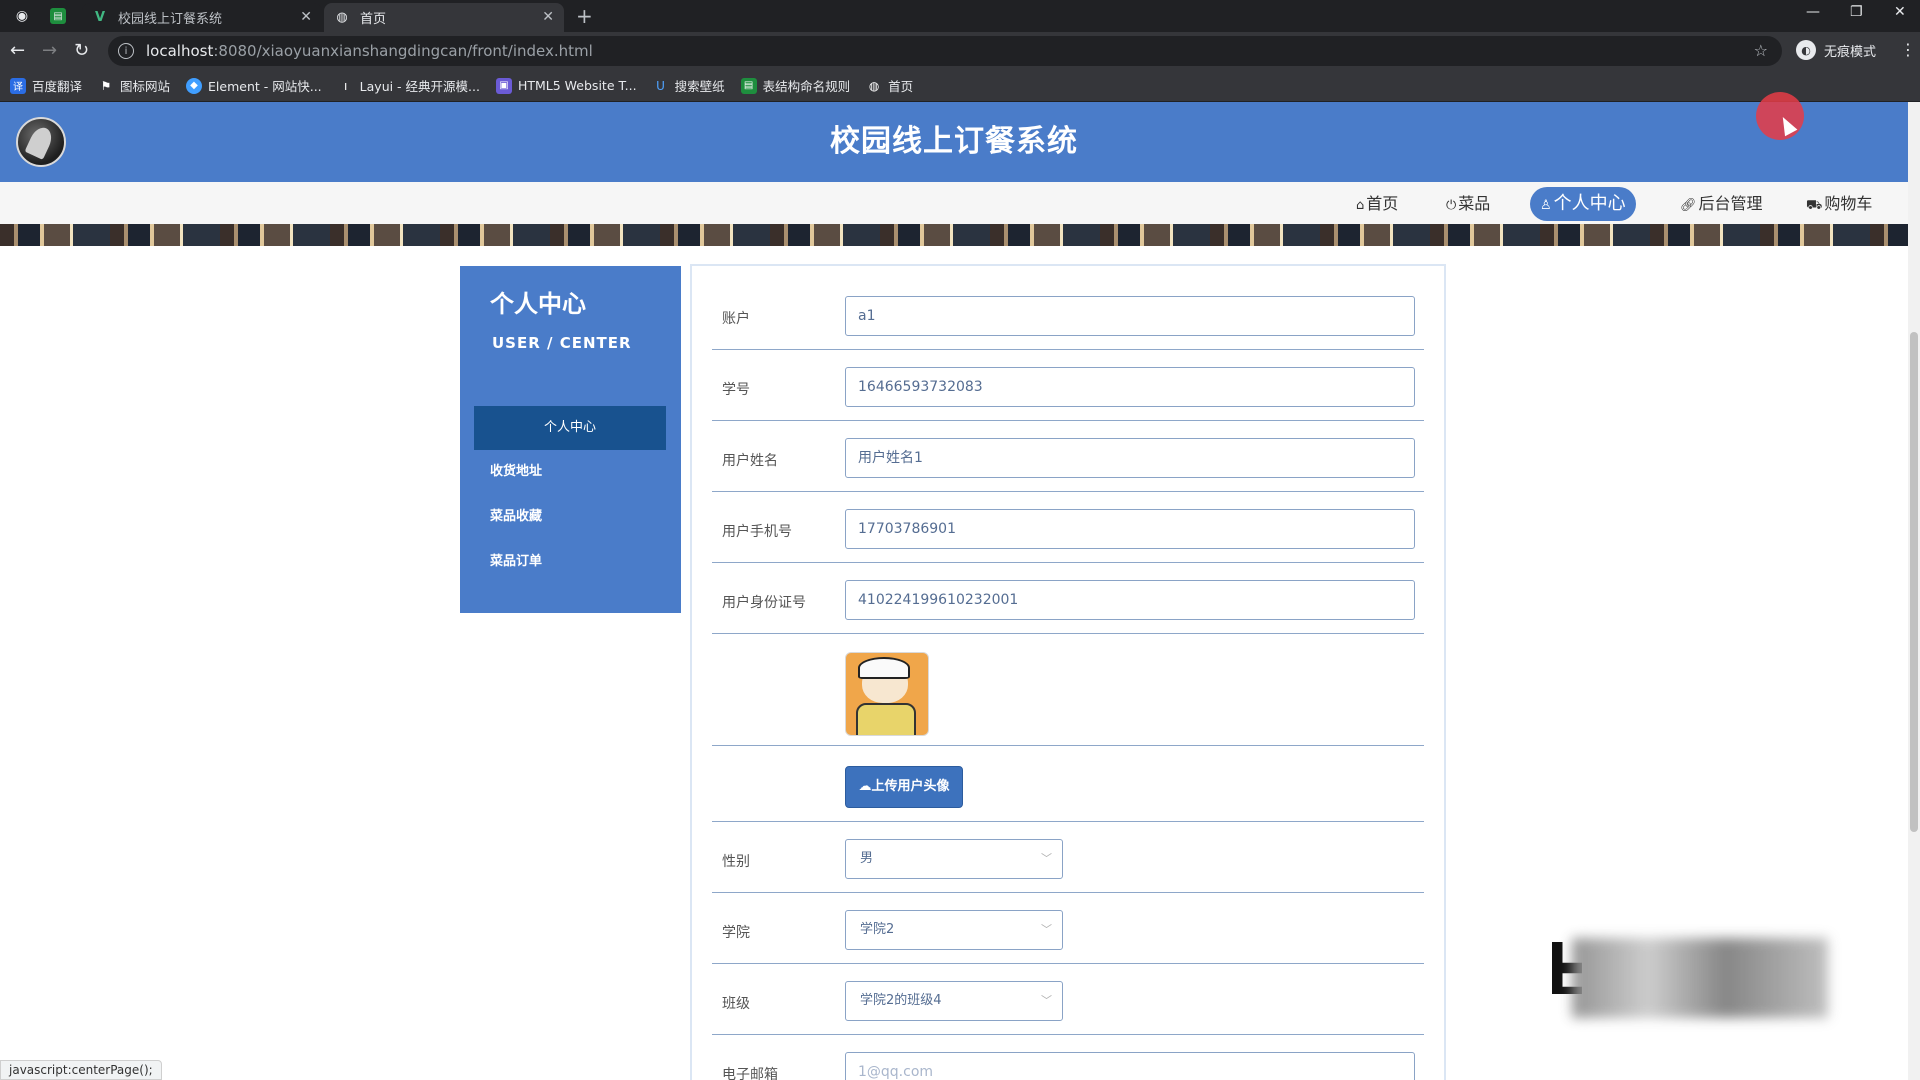 This screenshot has width=1920, height=1080. What do you see at coordinates (1856, 12) in the screenshot?
I see `restore-icon: ❐` at bounding box center [1856, 12].